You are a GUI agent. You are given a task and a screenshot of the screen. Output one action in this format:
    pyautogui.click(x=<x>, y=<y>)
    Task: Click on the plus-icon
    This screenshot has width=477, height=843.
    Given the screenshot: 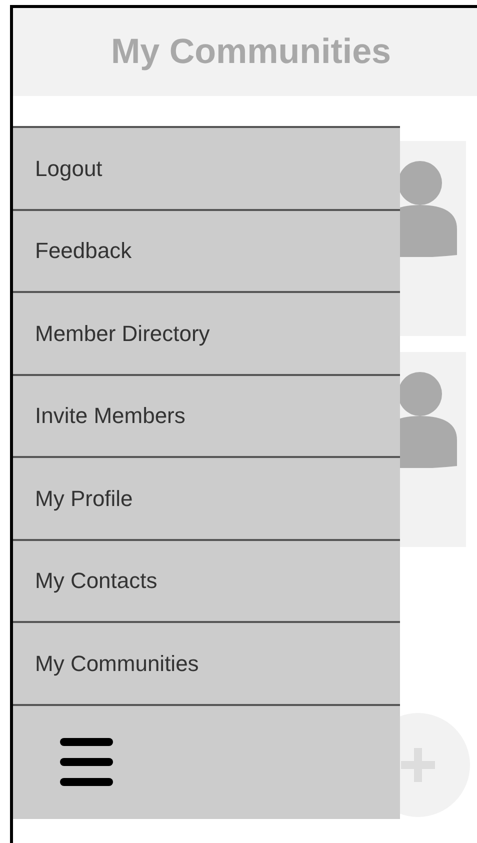 What is the action you would take?
    pyautogui.click(x=418, y=765)
    